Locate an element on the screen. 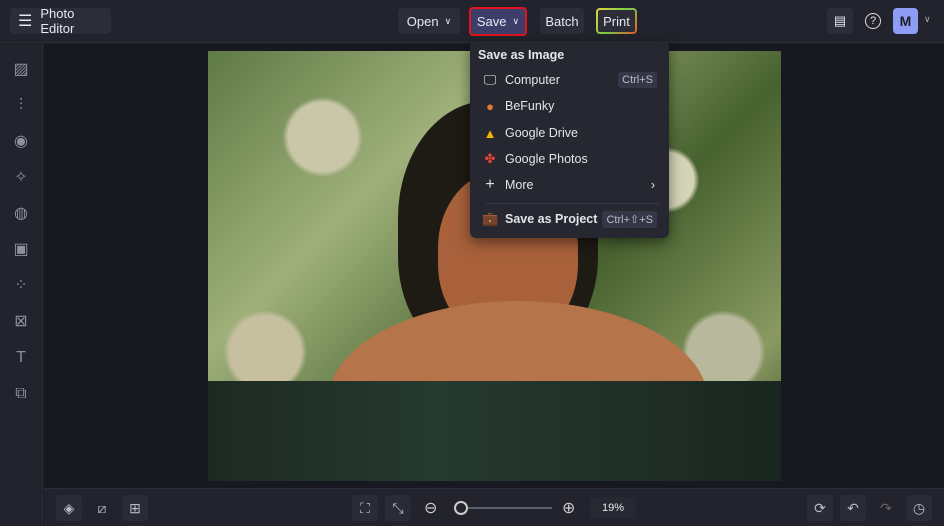 The image size is (944, 526). texture-icon: ⊠ is located at coordinates (21, 322).